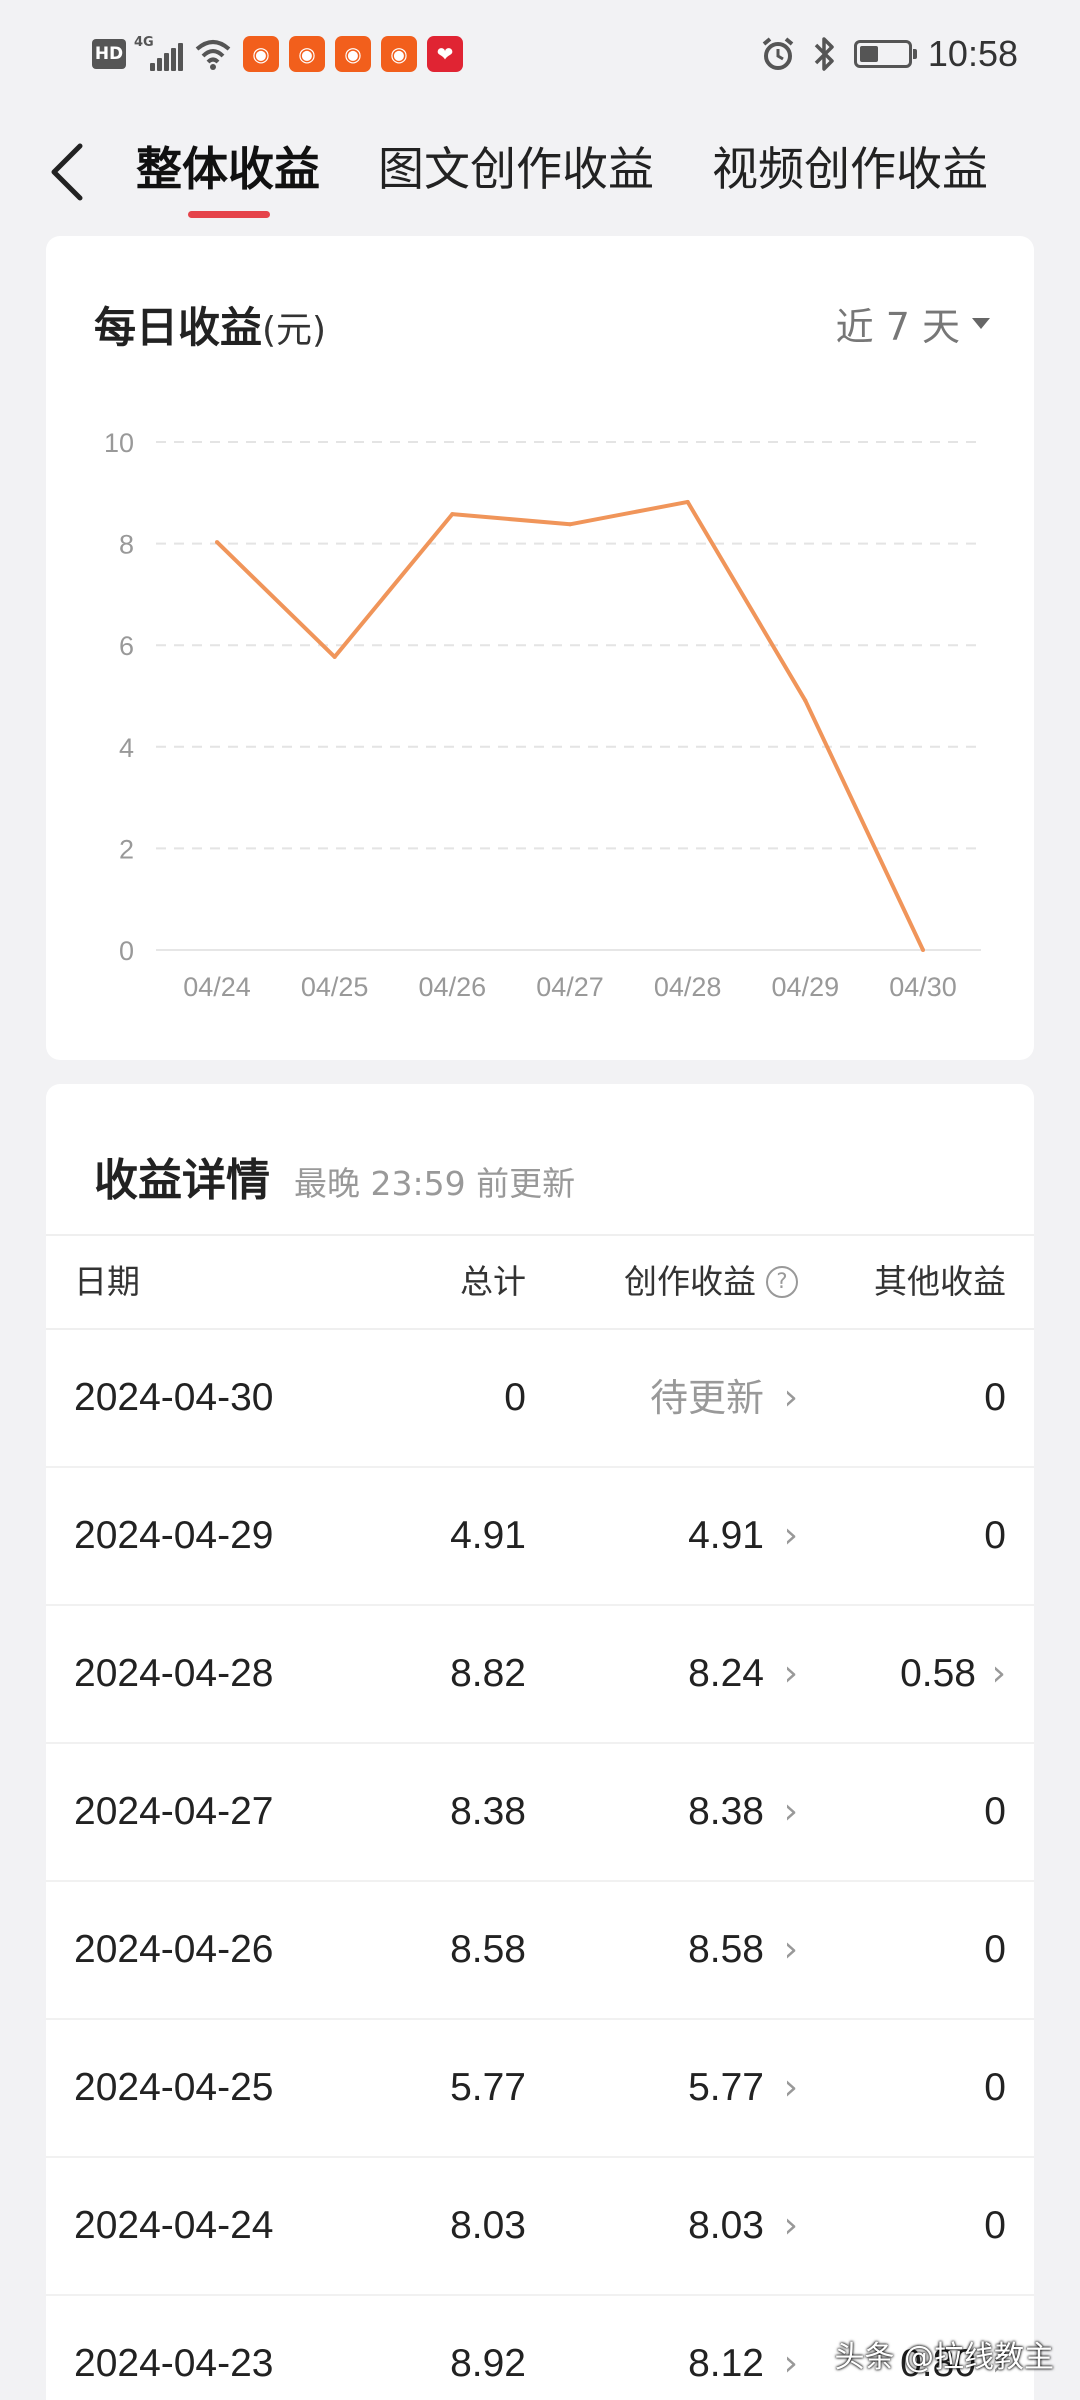 The height and width of the screenshot is (2400, 1080). I want to click on row-create-income: 8.24, so click(726, 1674).